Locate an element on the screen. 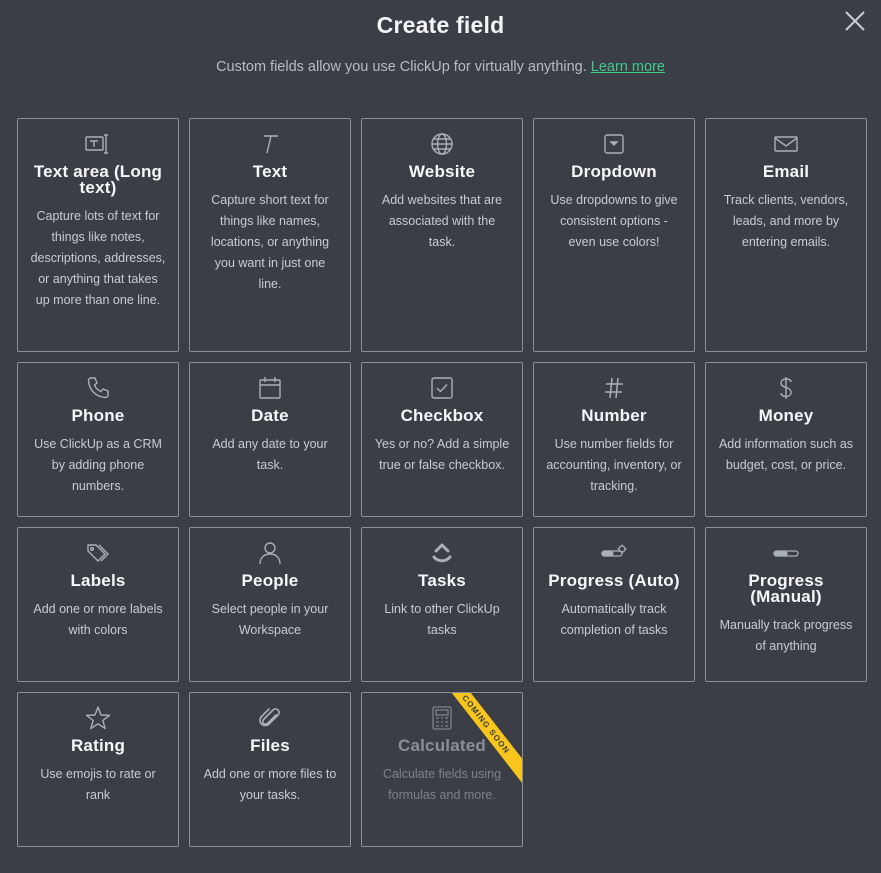 Image resolution: width=881 pixels, height=873 pixels. dropdown-icon is located at coordinates (614, 144).